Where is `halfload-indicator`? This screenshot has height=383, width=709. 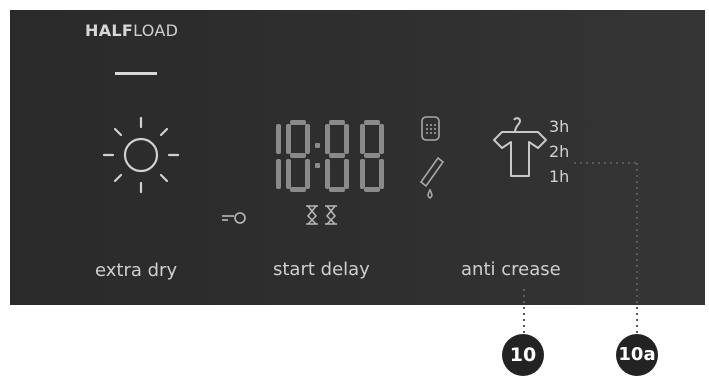 halfload-indicator is located at coordinates (136, 73).